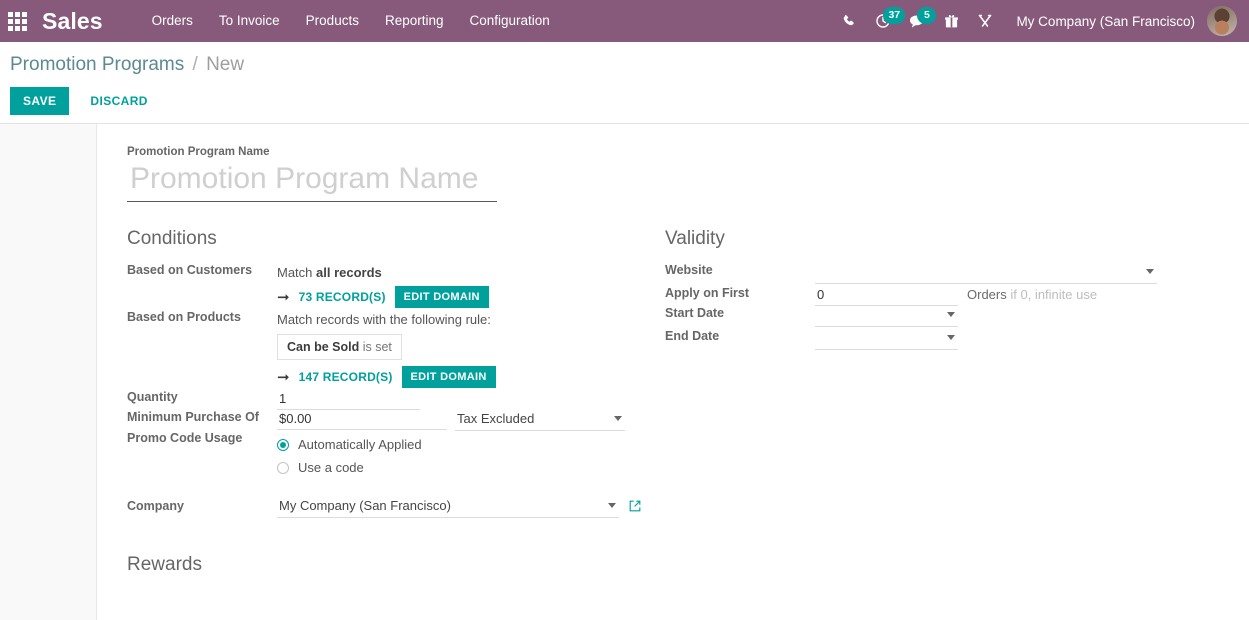 This screenshot has width=1249, height=620. I want to click on products-domain-row: ➞ 147 RECORD(S) EDIT DOMAIN, so click(467, 377).